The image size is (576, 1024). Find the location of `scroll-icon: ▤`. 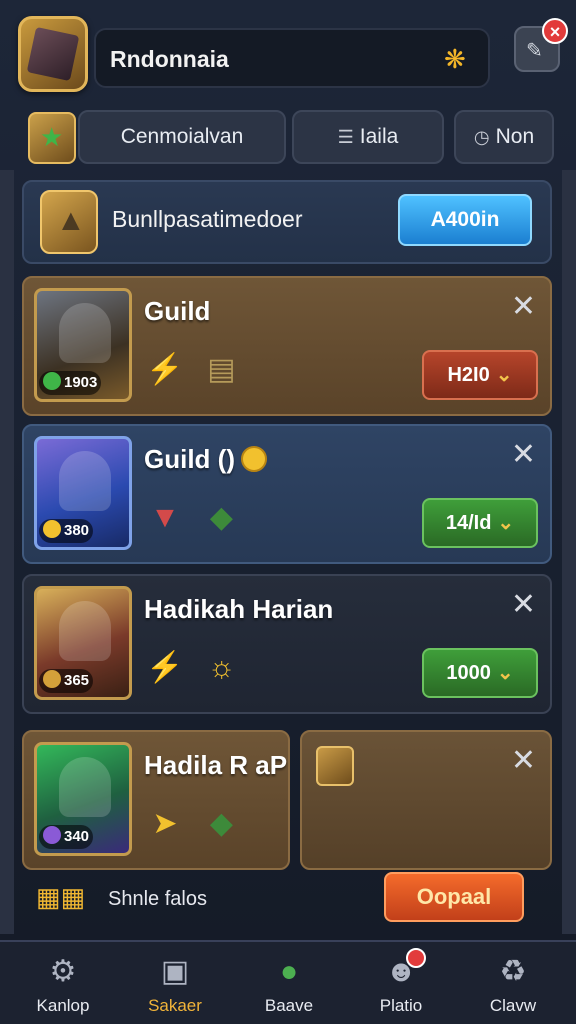

scroll-icon: ▤ is located at coordinates (221, 369).